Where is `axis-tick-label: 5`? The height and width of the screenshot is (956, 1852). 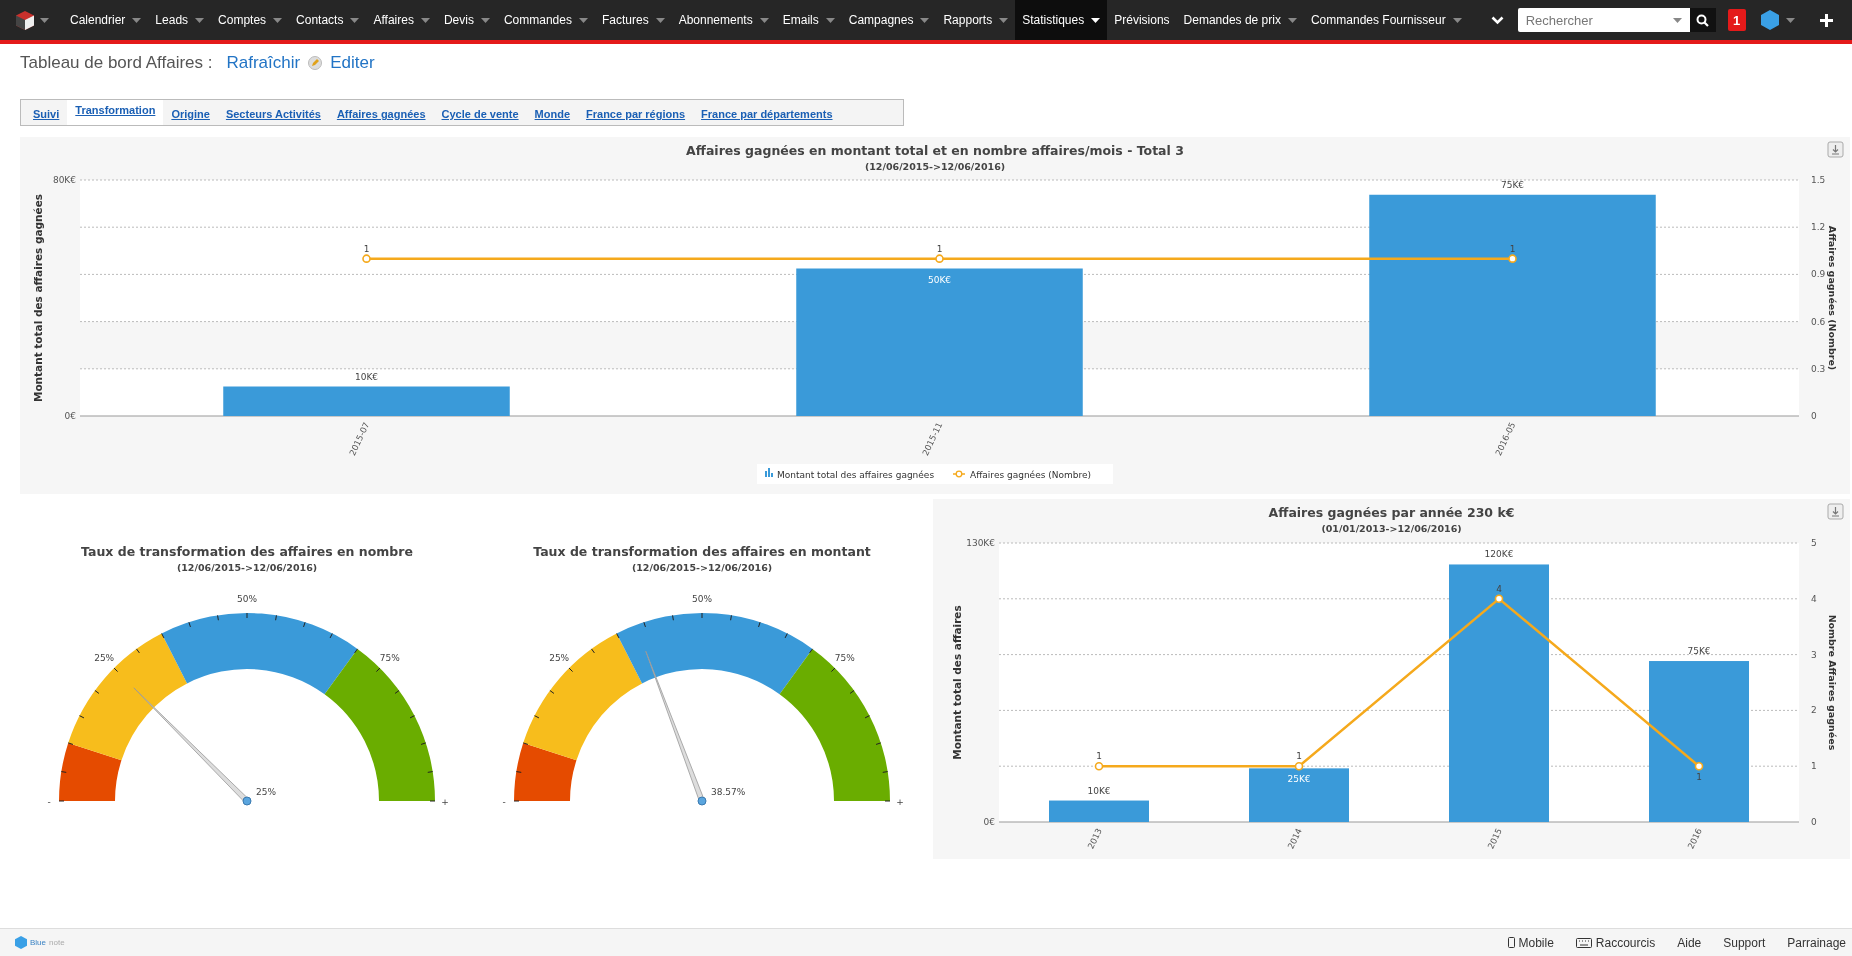 axis-tick-label: 5 is located at coordinates (1814, 543).